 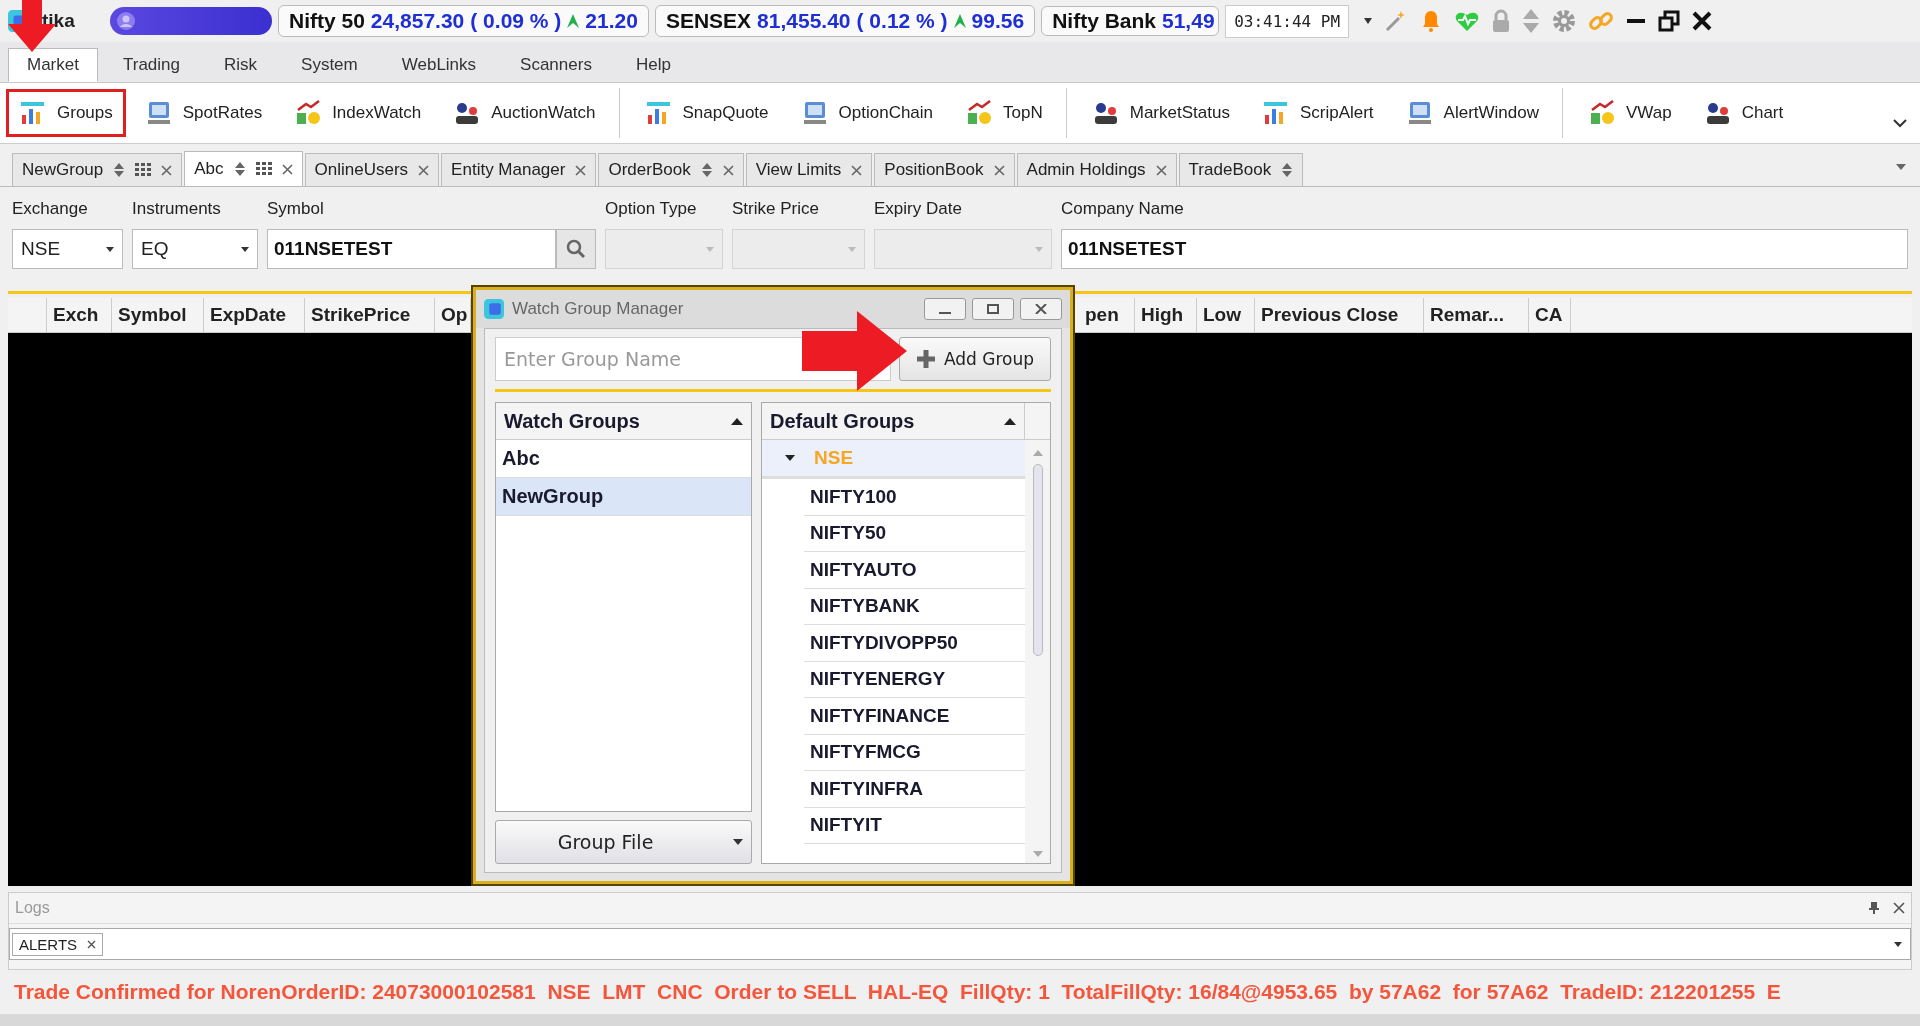 I want to click on index-value: 81,455.40, so click(x=804, y=21).